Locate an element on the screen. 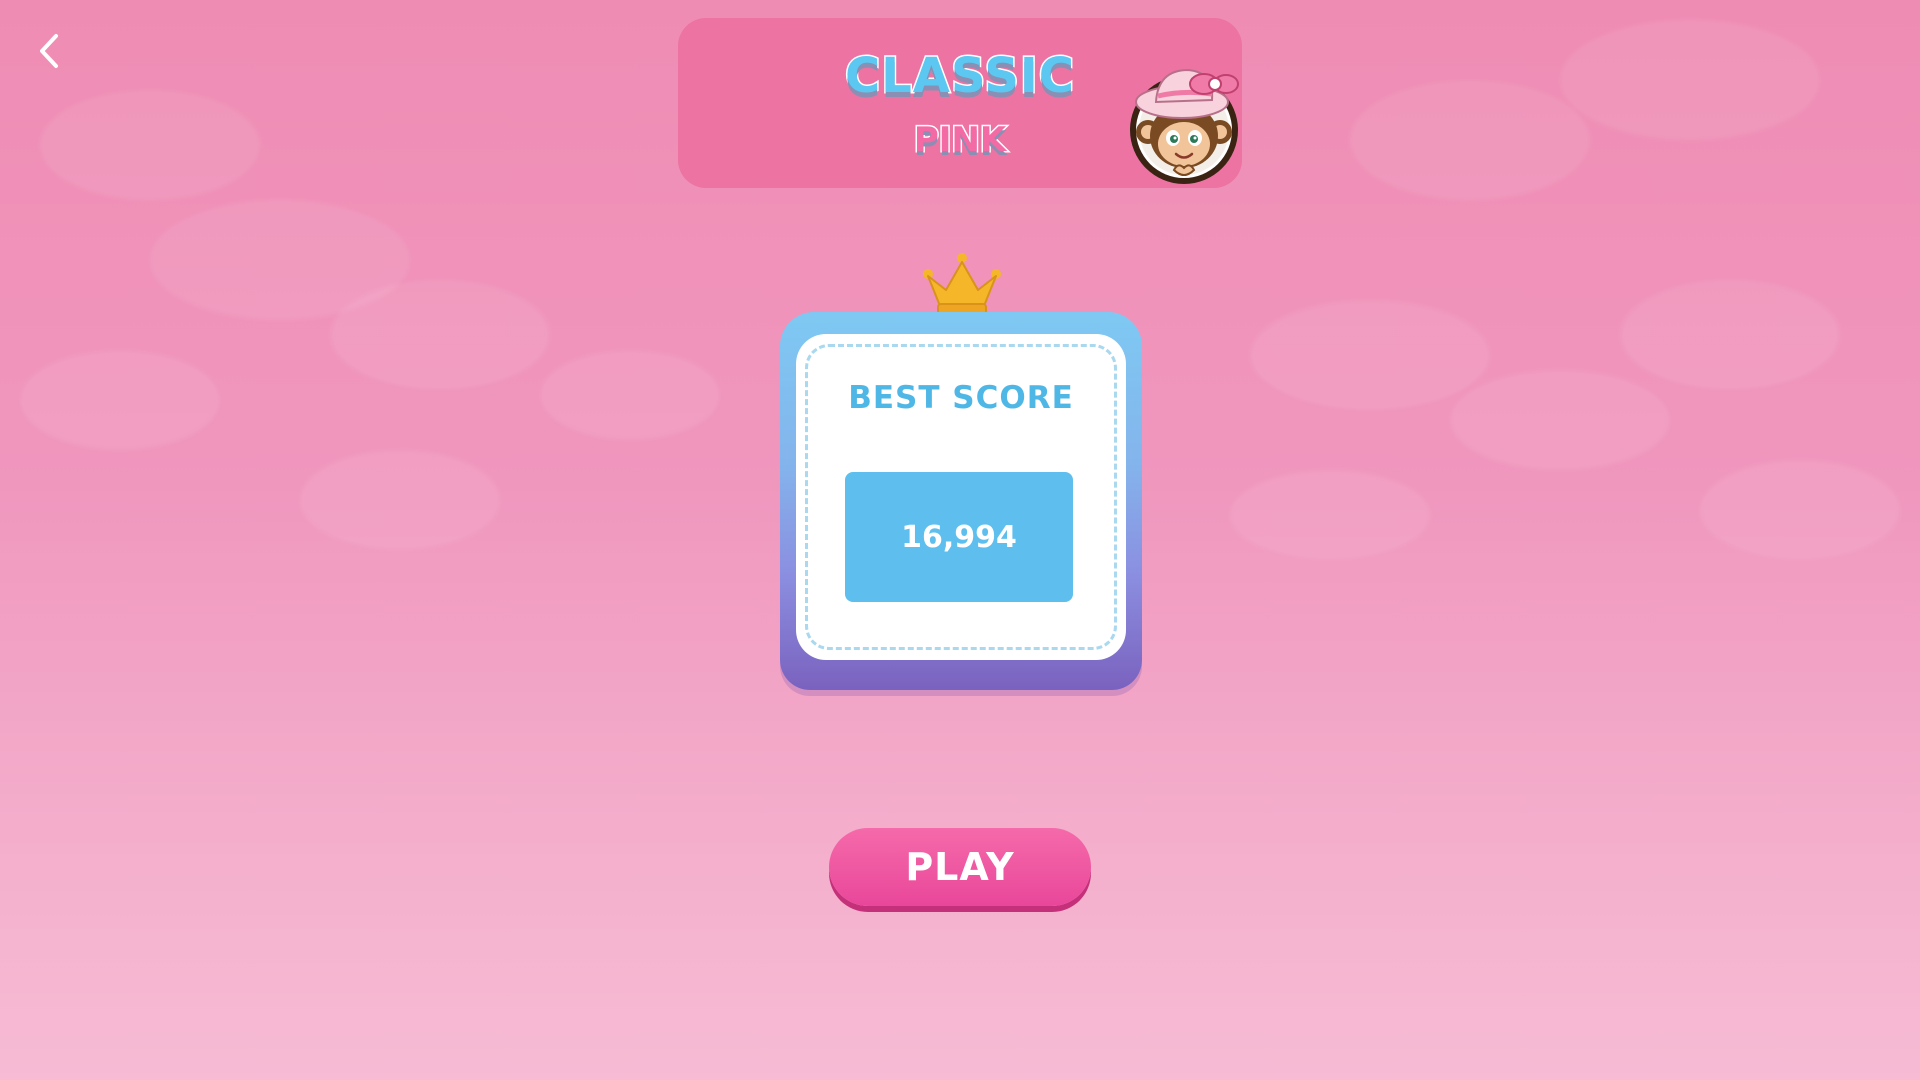  play-button: PLAY is located at coordinates (960, 867).